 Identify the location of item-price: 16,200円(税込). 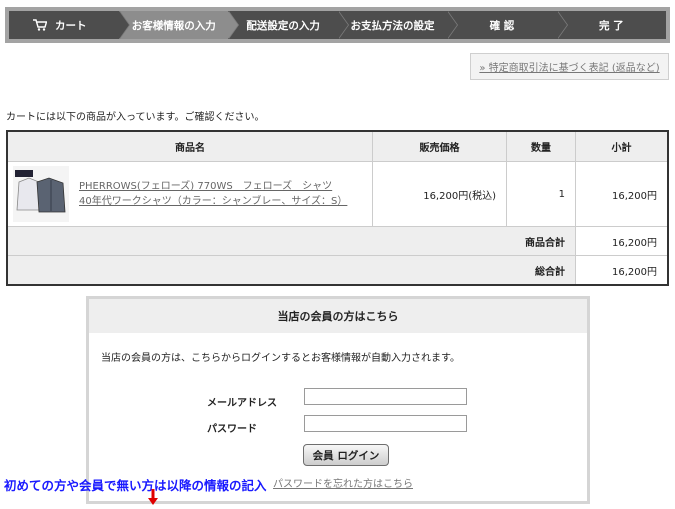
(439, 194).